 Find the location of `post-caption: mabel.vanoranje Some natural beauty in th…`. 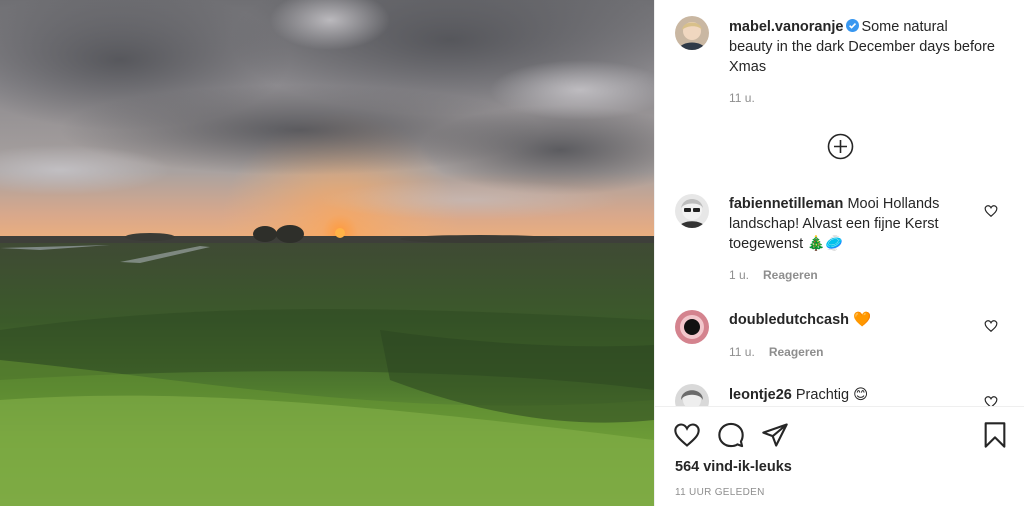

post-caption: mabel.vanoranje Some natural beauty in th… is located at coordinates (862, 47).